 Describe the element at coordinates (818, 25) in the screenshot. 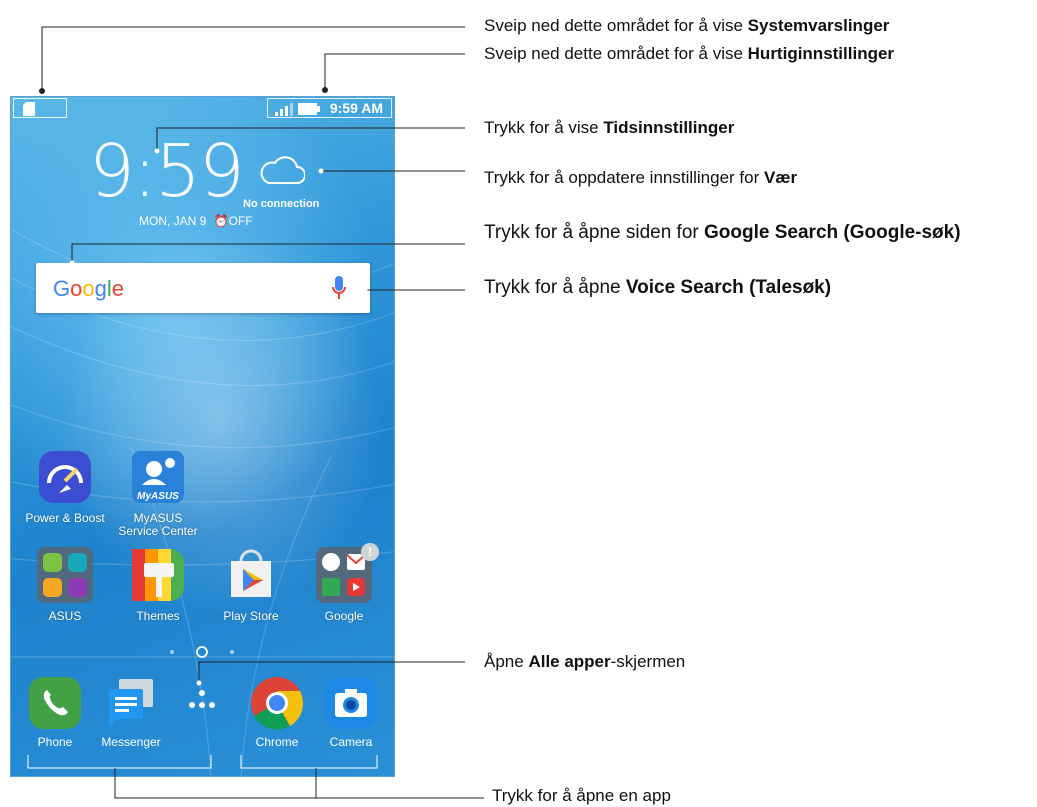

I see `callout-bold: Systemvarslinger` at that location.